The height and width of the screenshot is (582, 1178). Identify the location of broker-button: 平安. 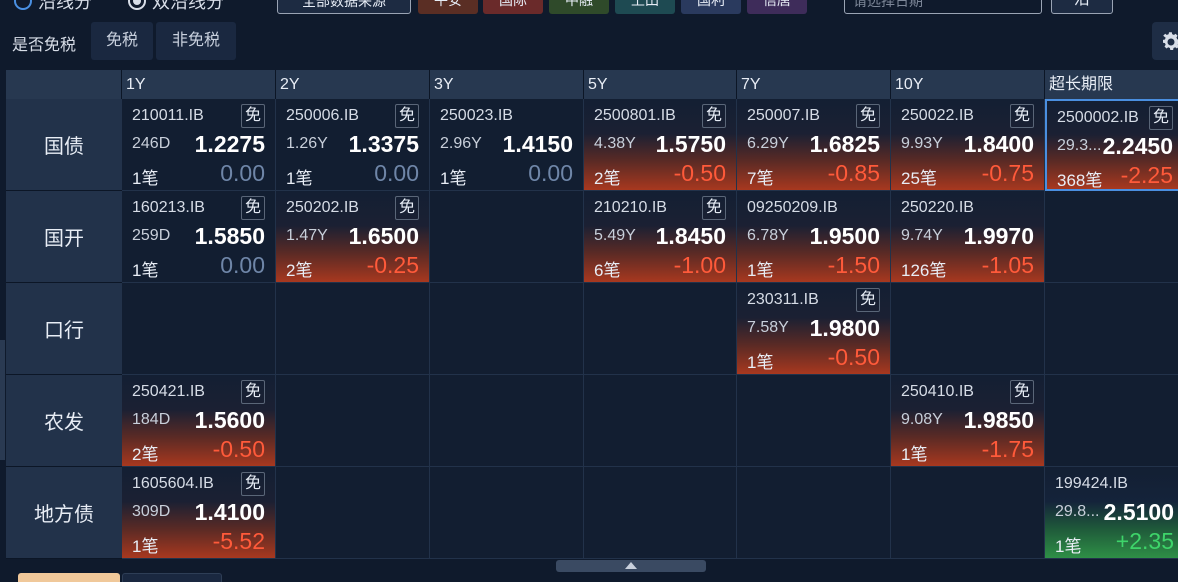
(448, 7).